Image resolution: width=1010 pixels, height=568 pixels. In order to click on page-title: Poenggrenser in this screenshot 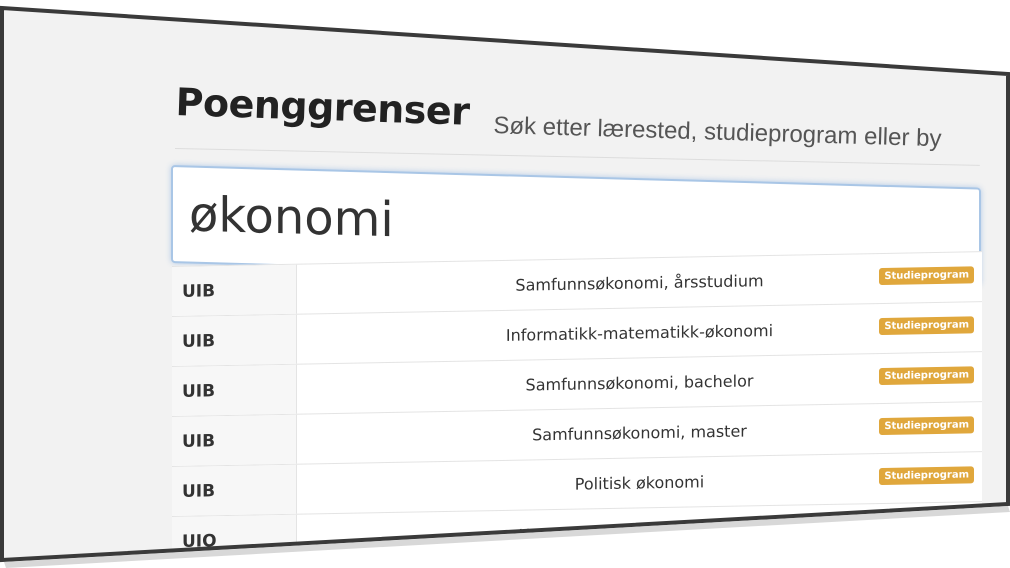, I will do `click(323, 107)`.